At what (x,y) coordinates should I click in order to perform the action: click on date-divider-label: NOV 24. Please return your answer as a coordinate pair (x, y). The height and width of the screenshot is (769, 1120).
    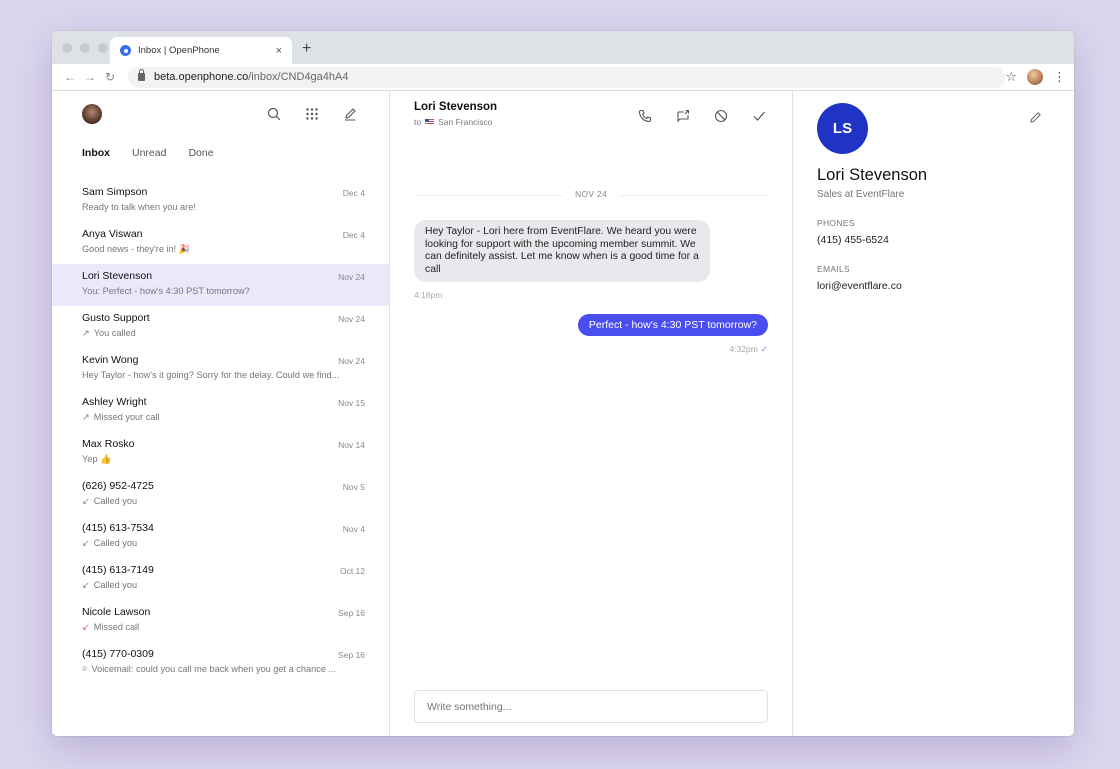
    Looking at the image, I should click on (591, 194).